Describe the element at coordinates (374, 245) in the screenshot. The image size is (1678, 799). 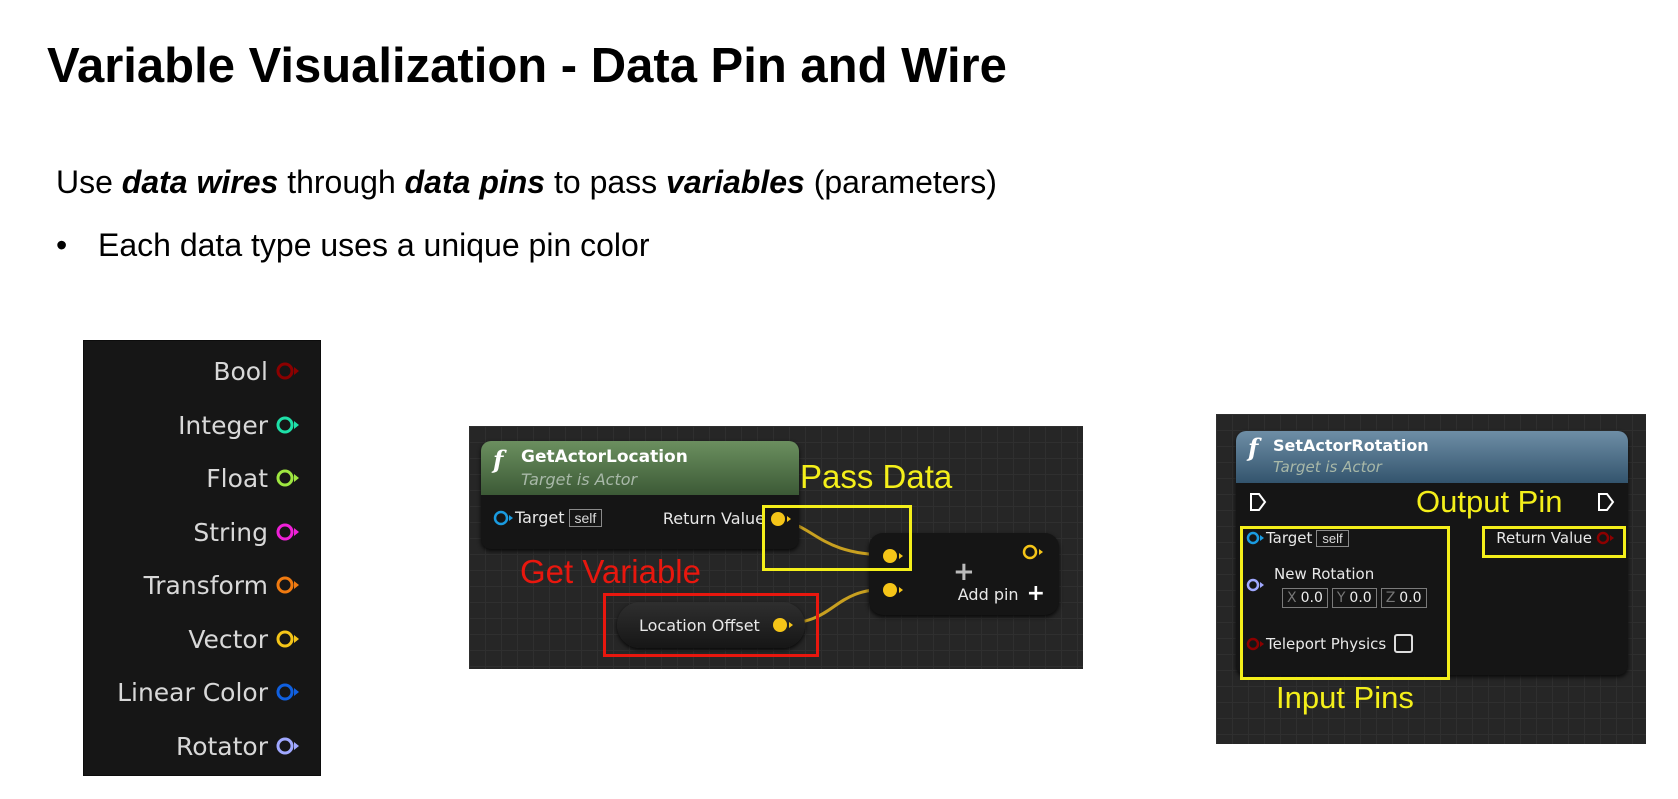
I see `bullet-text: Each data type uses a unique pin color` at that location.